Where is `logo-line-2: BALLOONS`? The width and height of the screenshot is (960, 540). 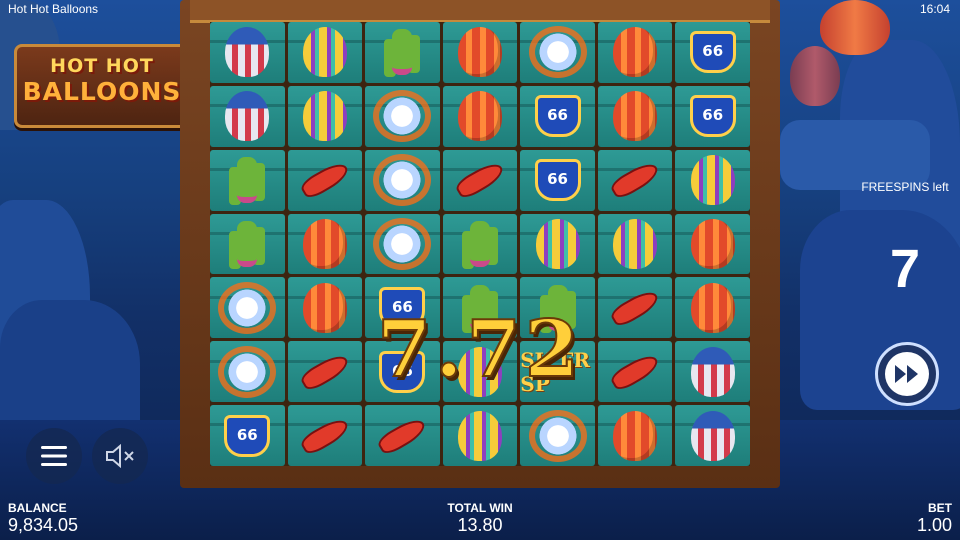 logo-line-2: BALLOONS is located at coordinates (102, 91).